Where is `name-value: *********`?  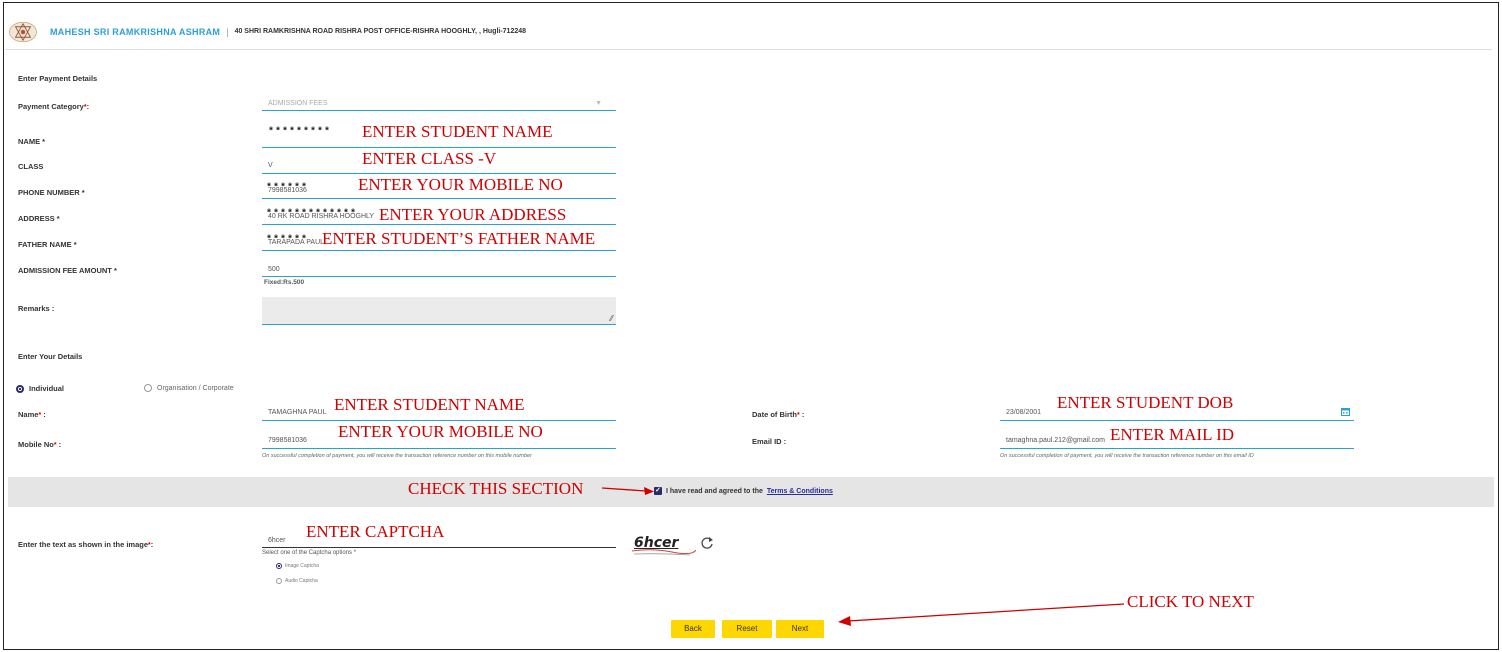 name-value: ********* is located at coordinates (300, 132).